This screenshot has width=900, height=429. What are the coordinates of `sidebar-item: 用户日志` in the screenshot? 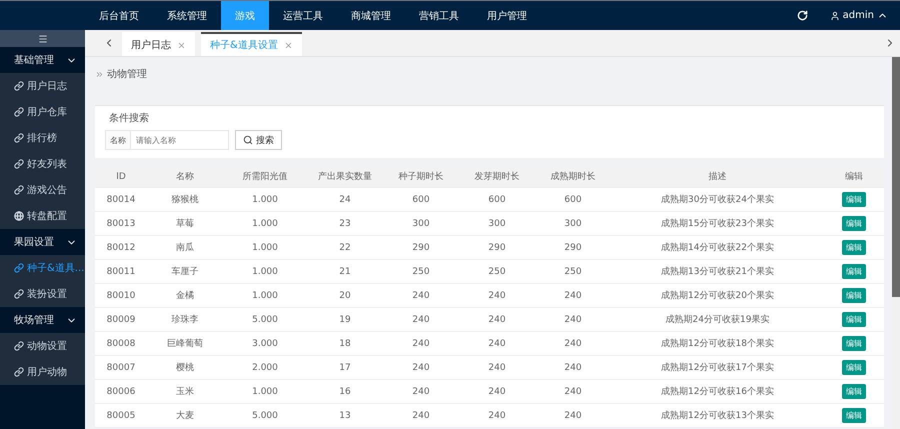 It's located at (42, 86).